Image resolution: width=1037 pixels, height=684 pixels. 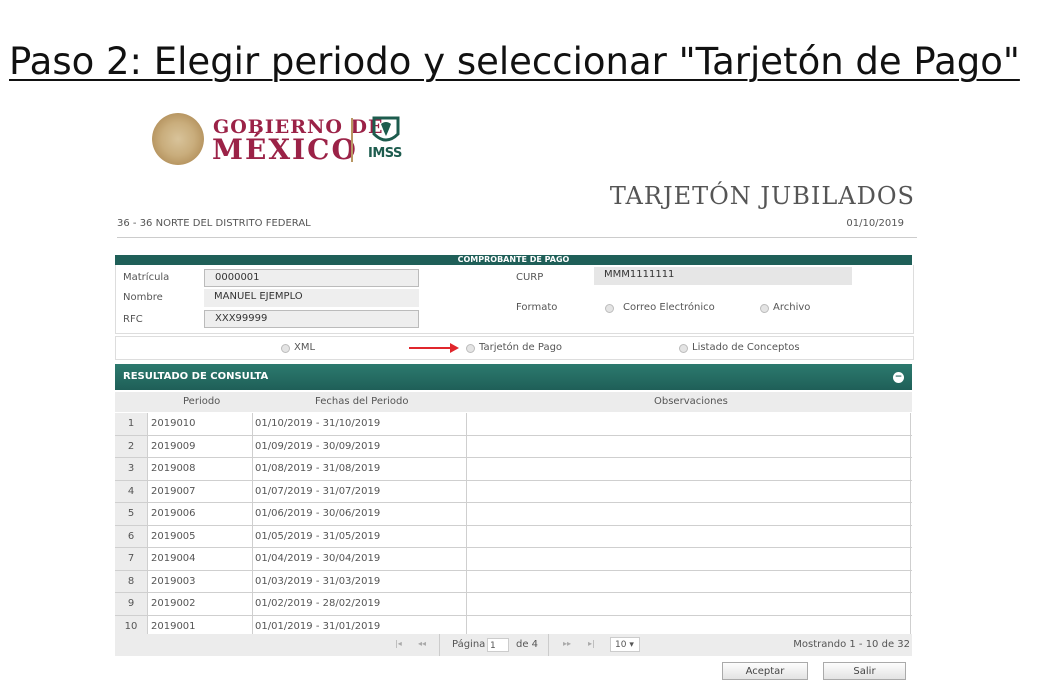 What do you see at coordinates (422, 643) in the screenshot?
I see `prev-page-button: ◂◂` at bounding box center [422, 643].